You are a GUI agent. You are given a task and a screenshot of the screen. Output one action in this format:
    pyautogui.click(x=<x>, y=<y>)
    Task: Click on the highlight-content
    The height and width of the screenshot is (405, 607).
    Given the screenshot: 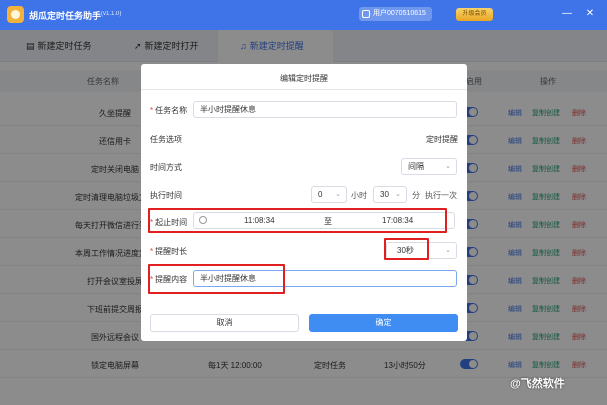 What is the action you would take?
    pyautogui.click(x=216, y=279)
    